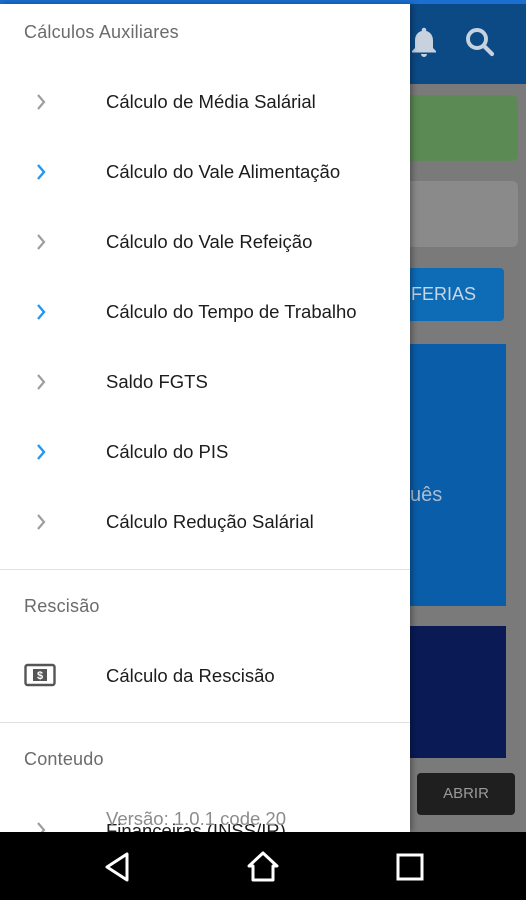 The image size is (526, 900). I want to click on drawer-item-label: Cálculo do Vale Alimentação, so click(223, 171).